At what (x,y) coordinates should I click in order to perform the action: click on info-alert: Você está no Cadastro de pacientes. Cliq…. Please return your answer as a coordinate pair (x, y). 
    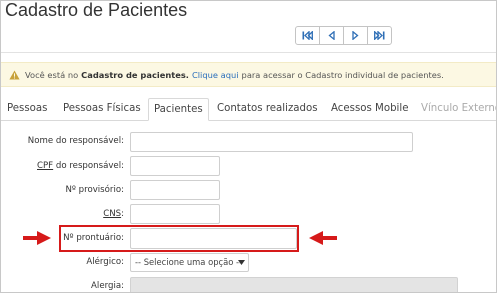
    Looking at the image, I should click on (248, 74).